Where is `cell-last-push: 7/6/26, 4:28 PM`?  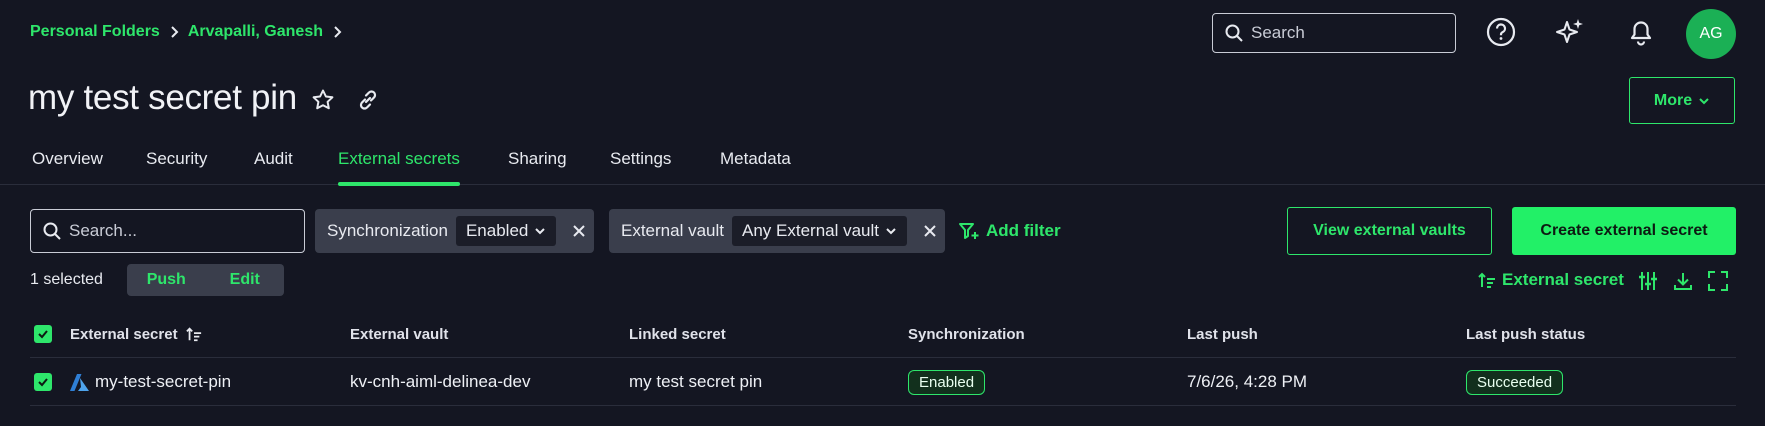 cell-last-push: 7/6/26, 4:28 PM is located at coordinates (1247, 381).